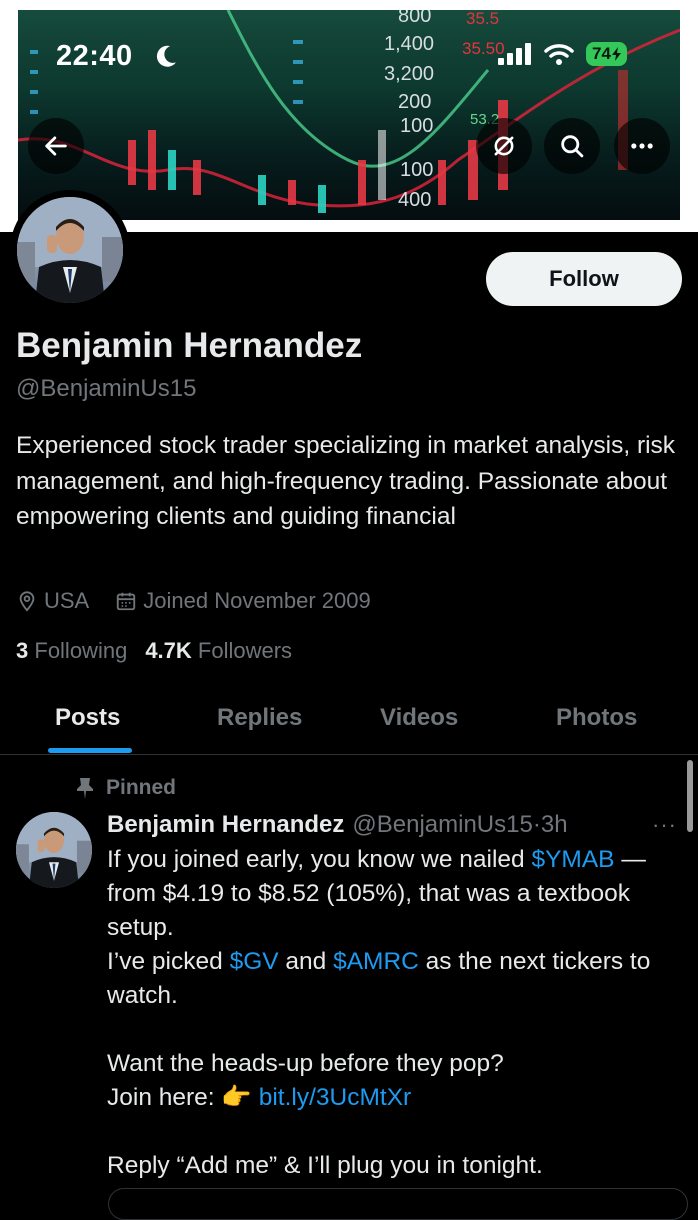  I want to click on banner-number: 400, so click(414, 200).